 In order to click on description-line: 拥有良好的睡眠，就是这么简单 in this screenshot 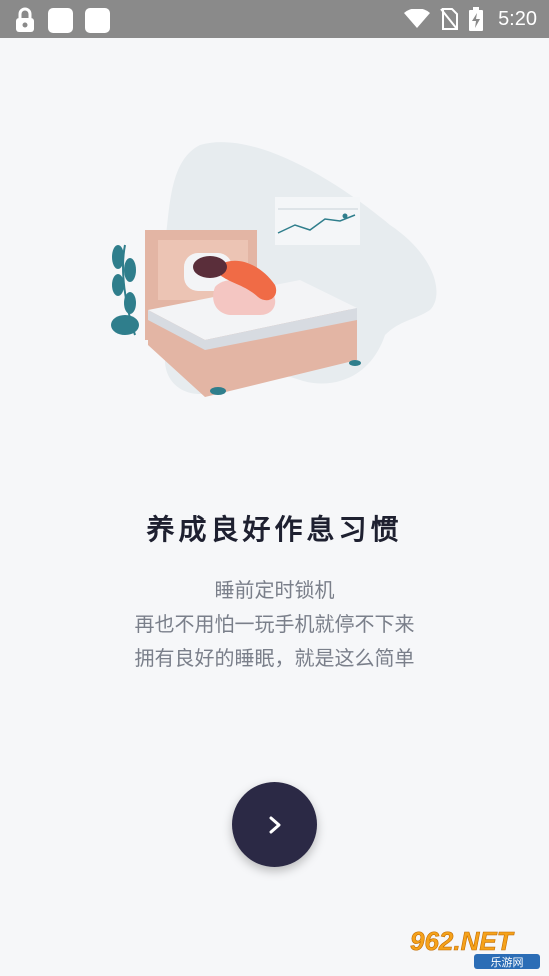, I will do `click(274, 658)`.